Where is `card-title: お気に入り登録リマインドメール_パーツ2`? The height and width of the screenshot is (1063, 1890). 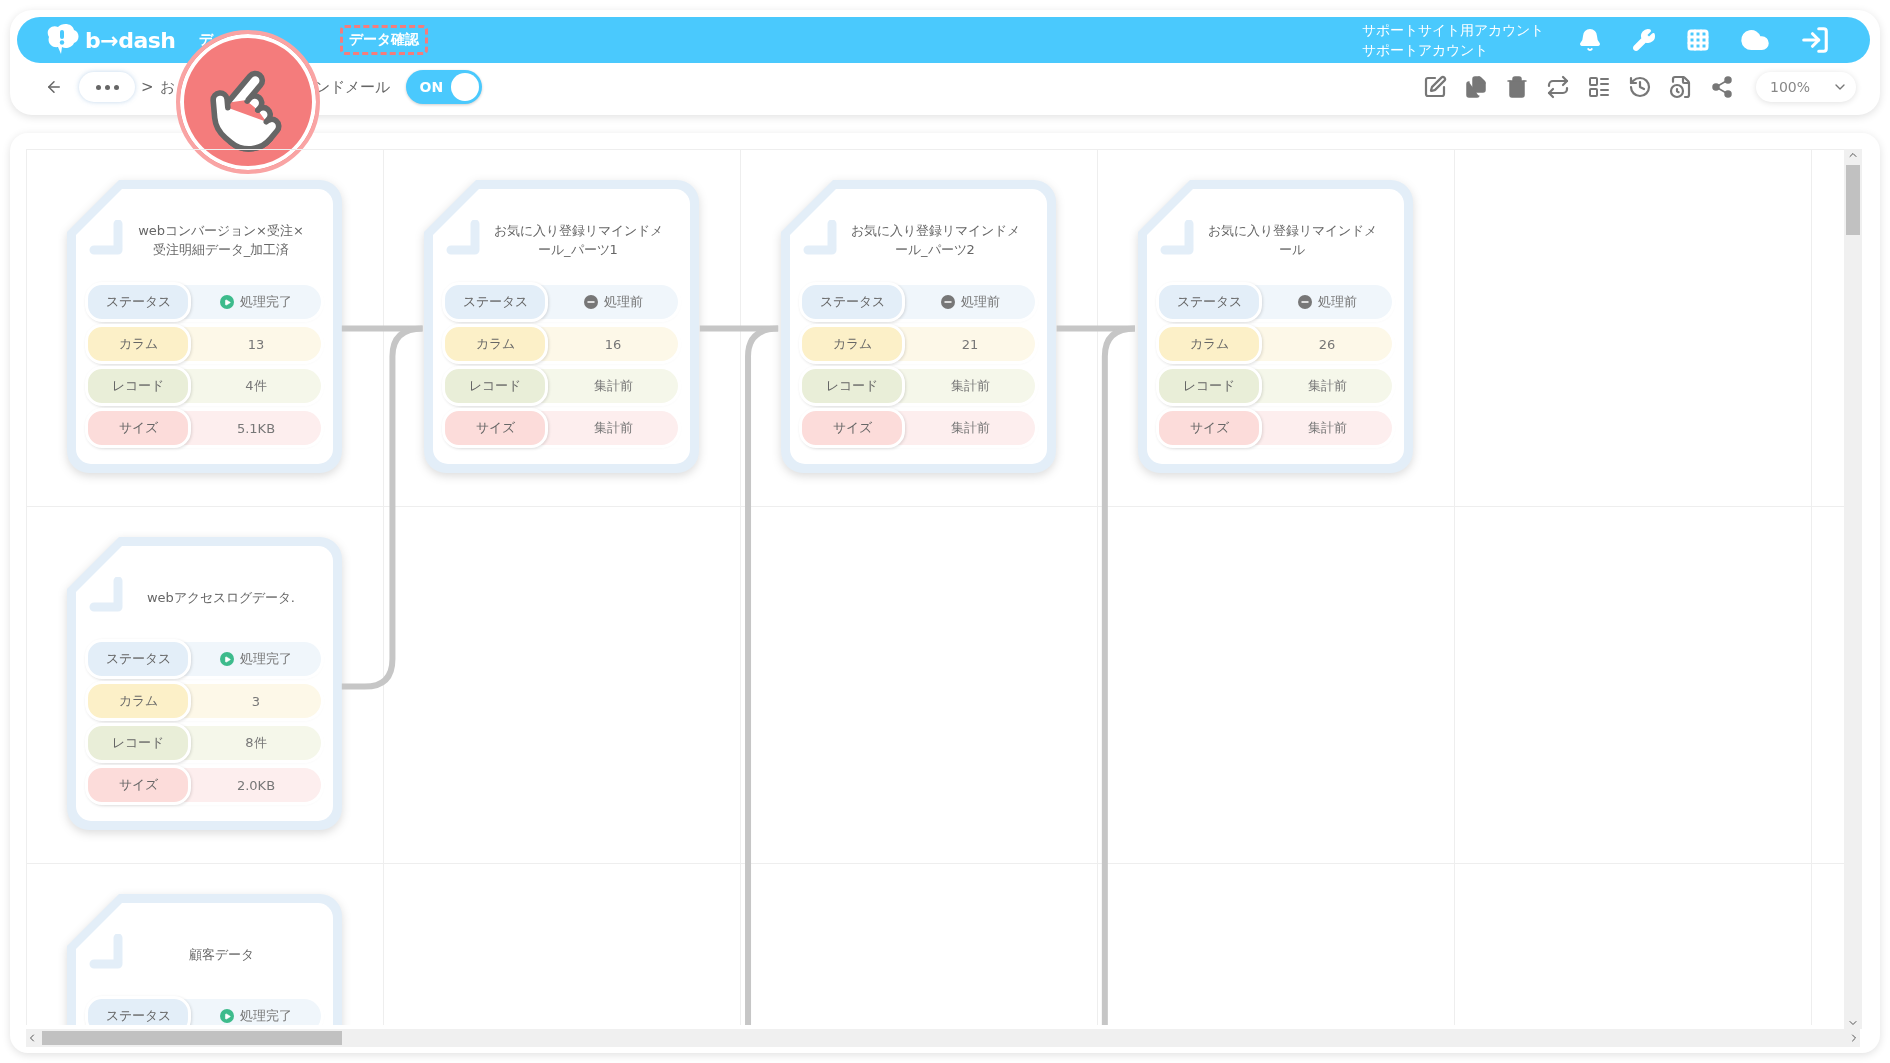
card-title: お気に入り登録リマインドメール_パーツ2 is located at coordinates (935, 240).